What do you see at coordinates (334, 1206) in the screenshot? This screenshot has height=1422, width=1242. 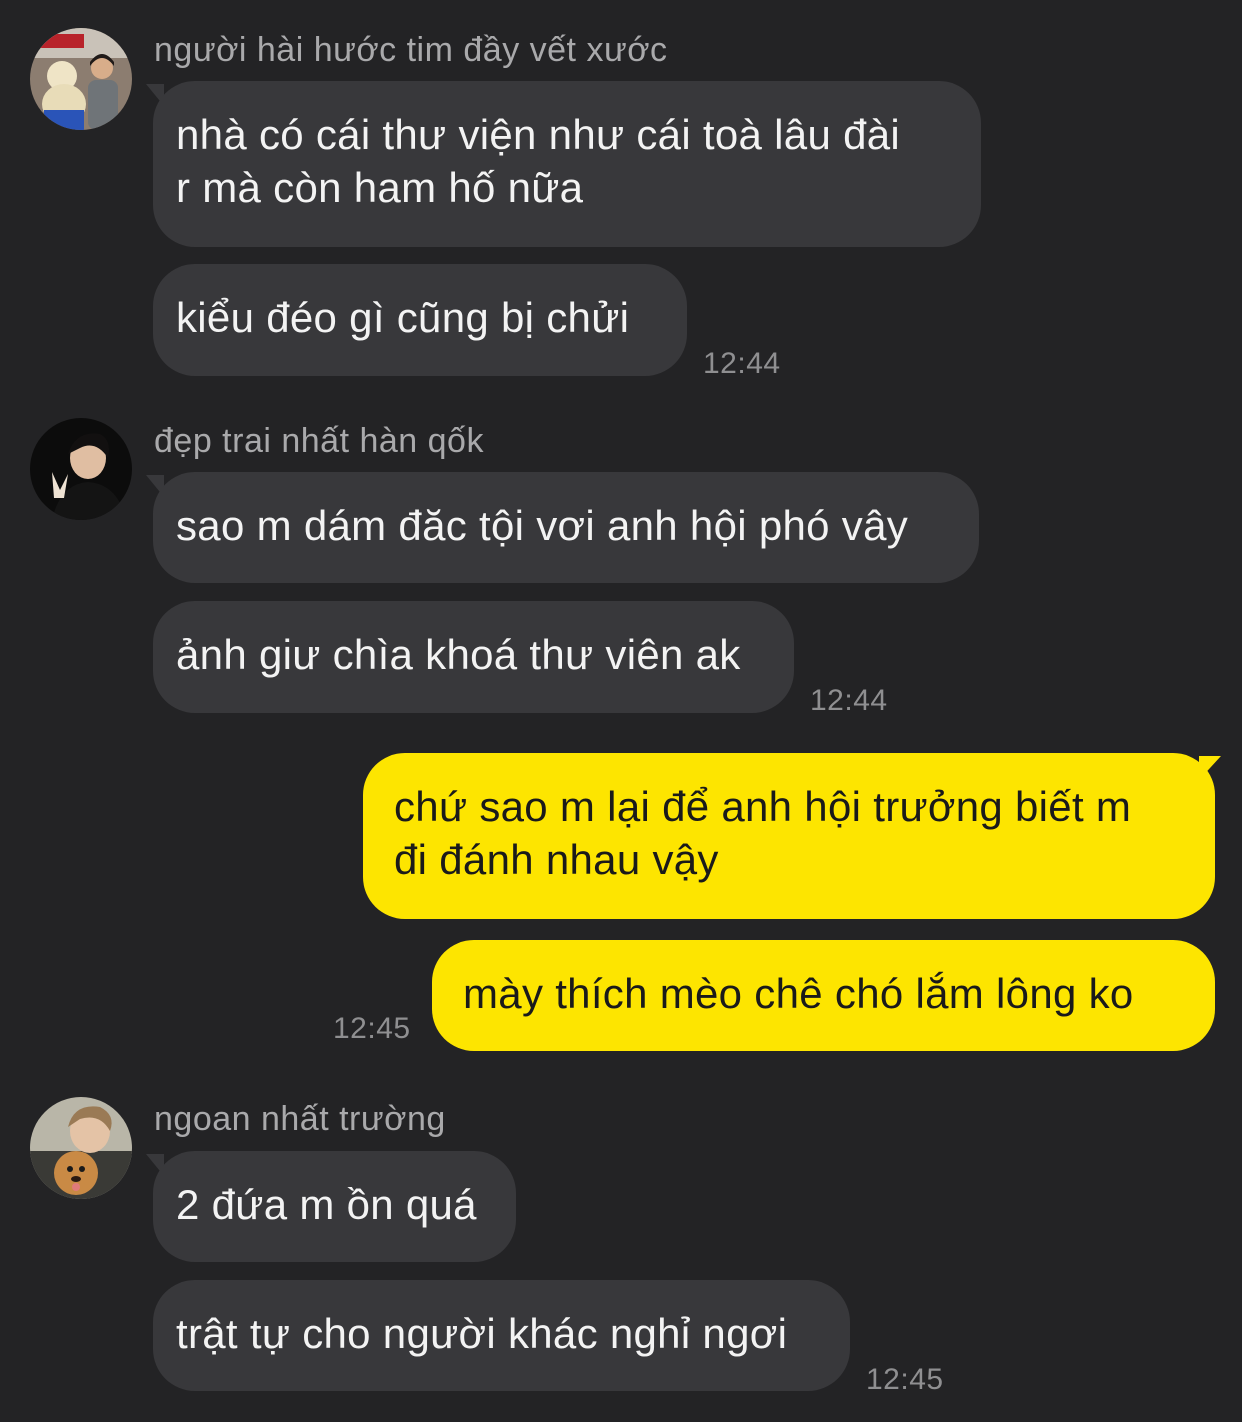 I see `incoming-message-bubble: 2 đứa m ồn quá` at bounding box center [334, 1206].